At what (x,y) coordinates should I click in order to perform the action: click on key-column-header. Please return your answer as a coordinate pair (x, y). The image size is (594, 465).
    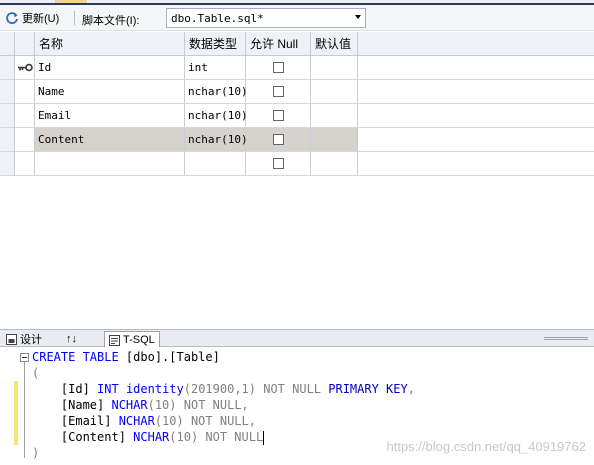
    Looking at the image, I should click on (25, 43).